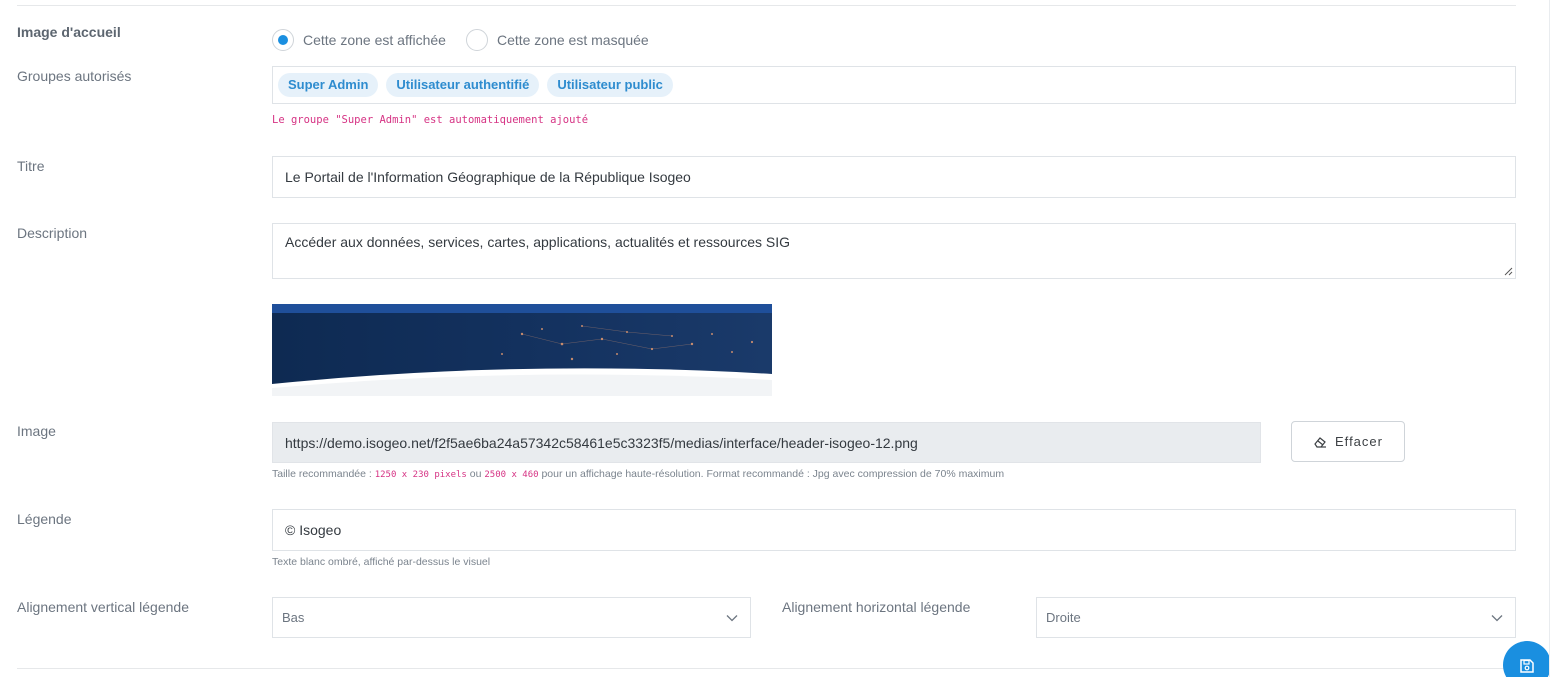 Image resolution: width=1550 pixels, height=677 pixels. What do you see at coordinates (876, 607) in the screenshot?
I see `align-horizontal-label: Alignement horizontal légende` at bounding box center [876, 607].